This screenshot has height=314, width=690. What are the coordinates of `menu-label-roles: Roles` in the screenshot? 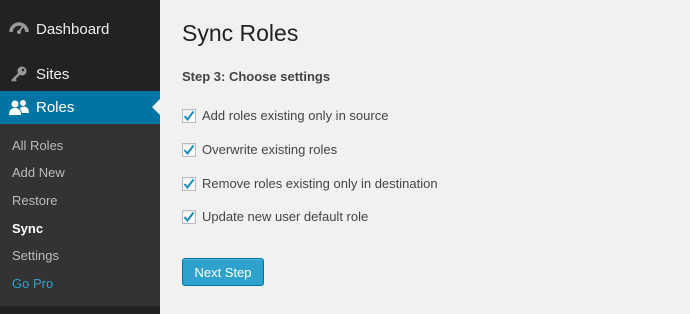 It's located at (55, 107).